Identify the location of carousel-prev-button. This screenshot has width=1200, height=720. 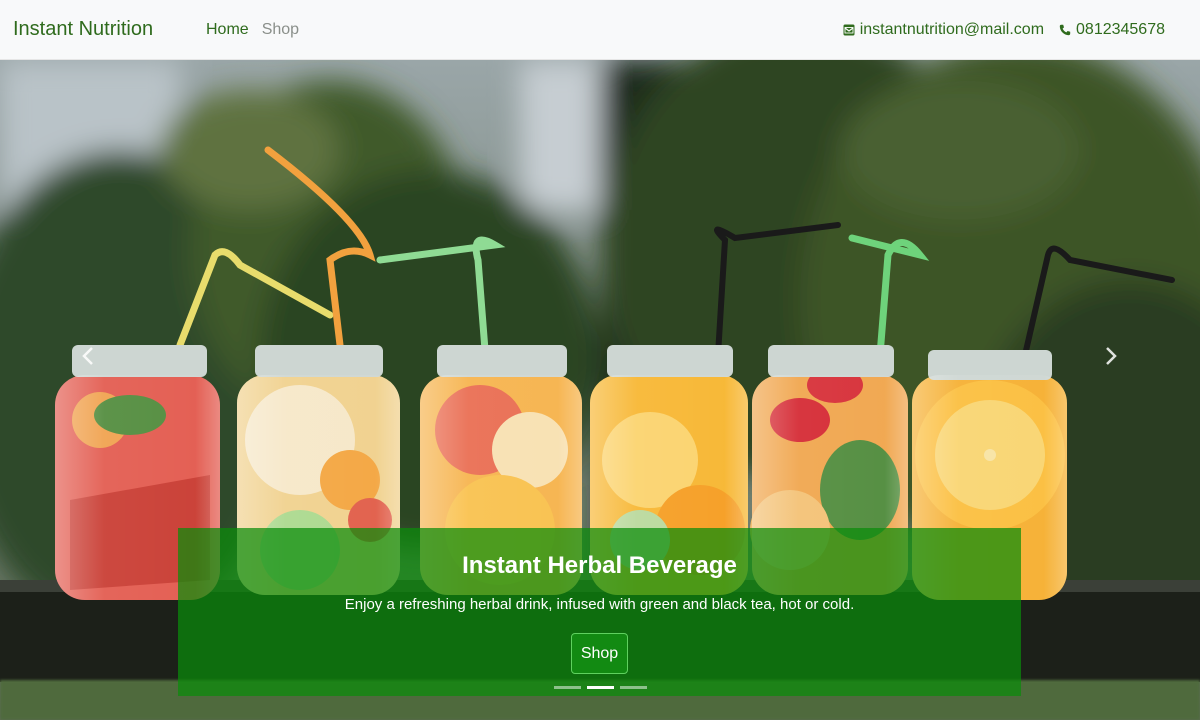
(88, 358).